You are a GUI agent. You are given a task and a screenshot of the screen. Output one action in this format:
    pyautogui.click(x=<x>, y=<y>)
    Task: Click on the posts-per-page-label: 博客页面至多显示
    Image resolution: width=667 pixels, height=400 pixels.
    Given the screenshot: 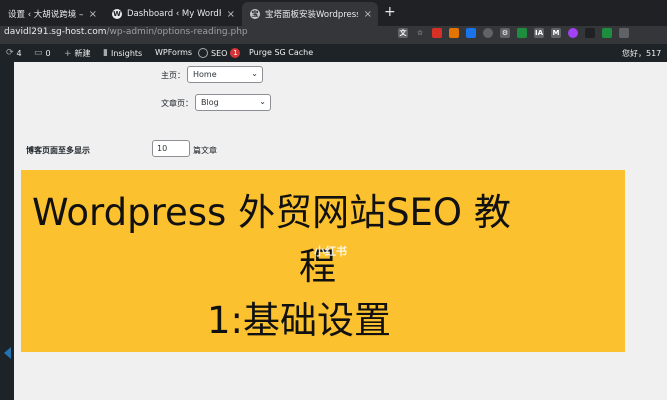 What is the action you would take?
    pyautogui.click(x=58, y=150)
    